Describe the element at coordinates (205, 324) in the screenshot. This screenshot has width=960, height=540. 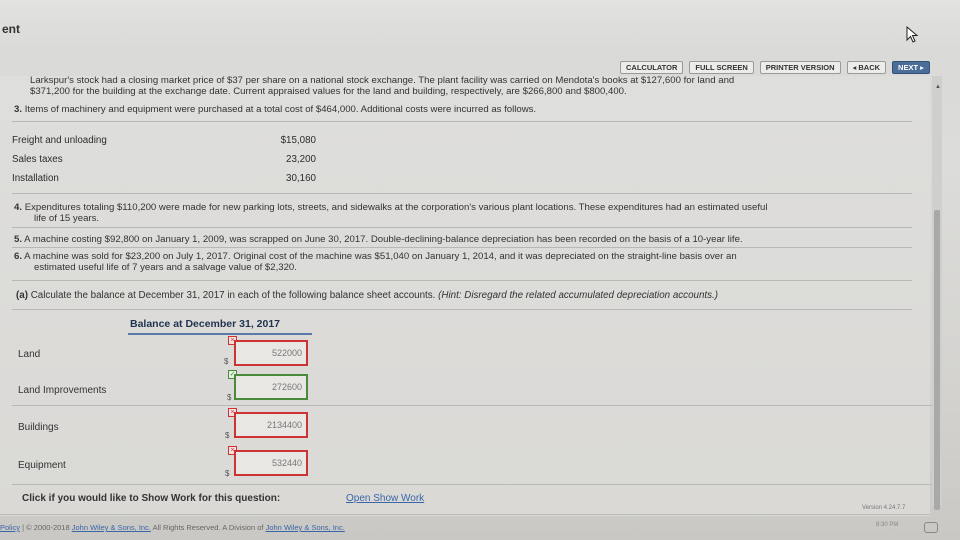
I see `balance-table-header: Balance at December 31, 2017` at that location.